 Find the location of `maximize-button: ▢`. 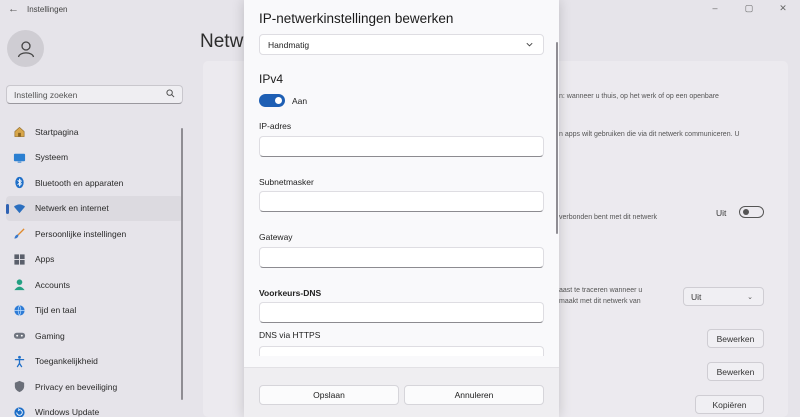

maximize-button: ▢ is located at coordinates (749, 8).